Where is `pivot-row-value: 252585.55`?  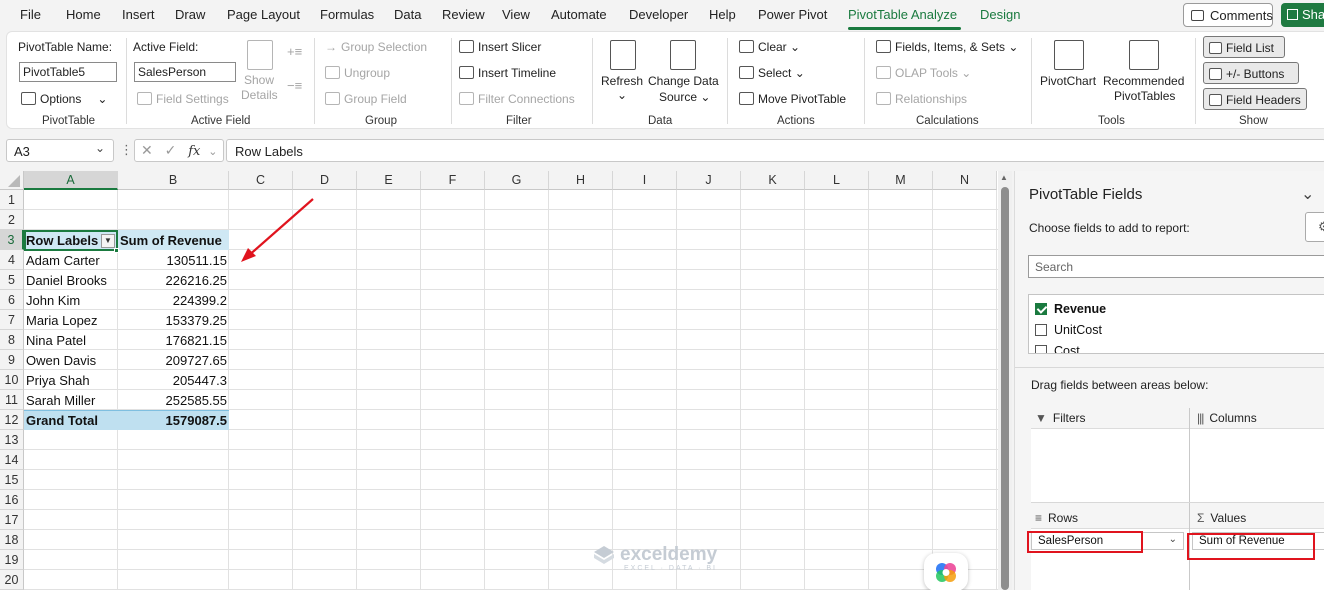
pivot-row-value: 252585.55 is located at coordinates (173, 400).